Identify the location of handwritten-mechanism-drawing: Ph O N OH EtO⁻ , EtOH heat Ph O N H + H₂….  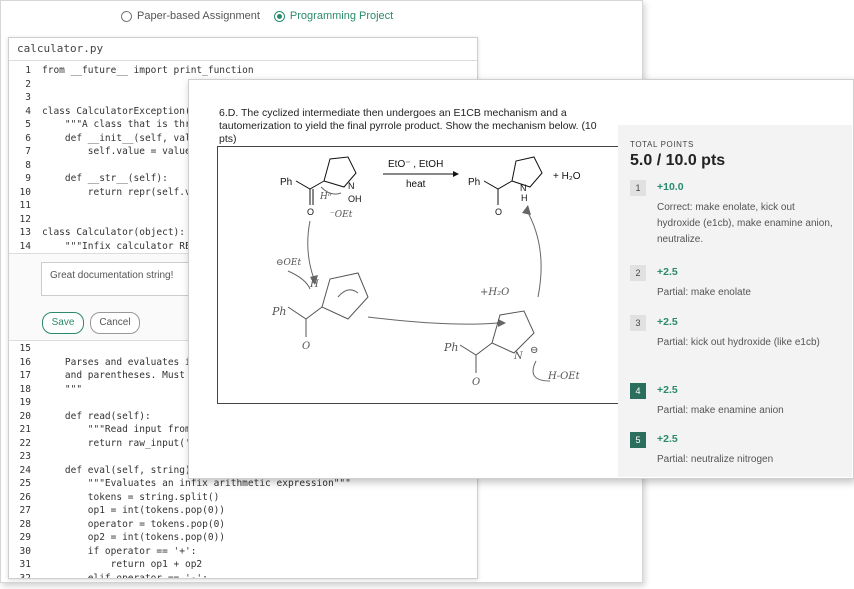
(426, 272).